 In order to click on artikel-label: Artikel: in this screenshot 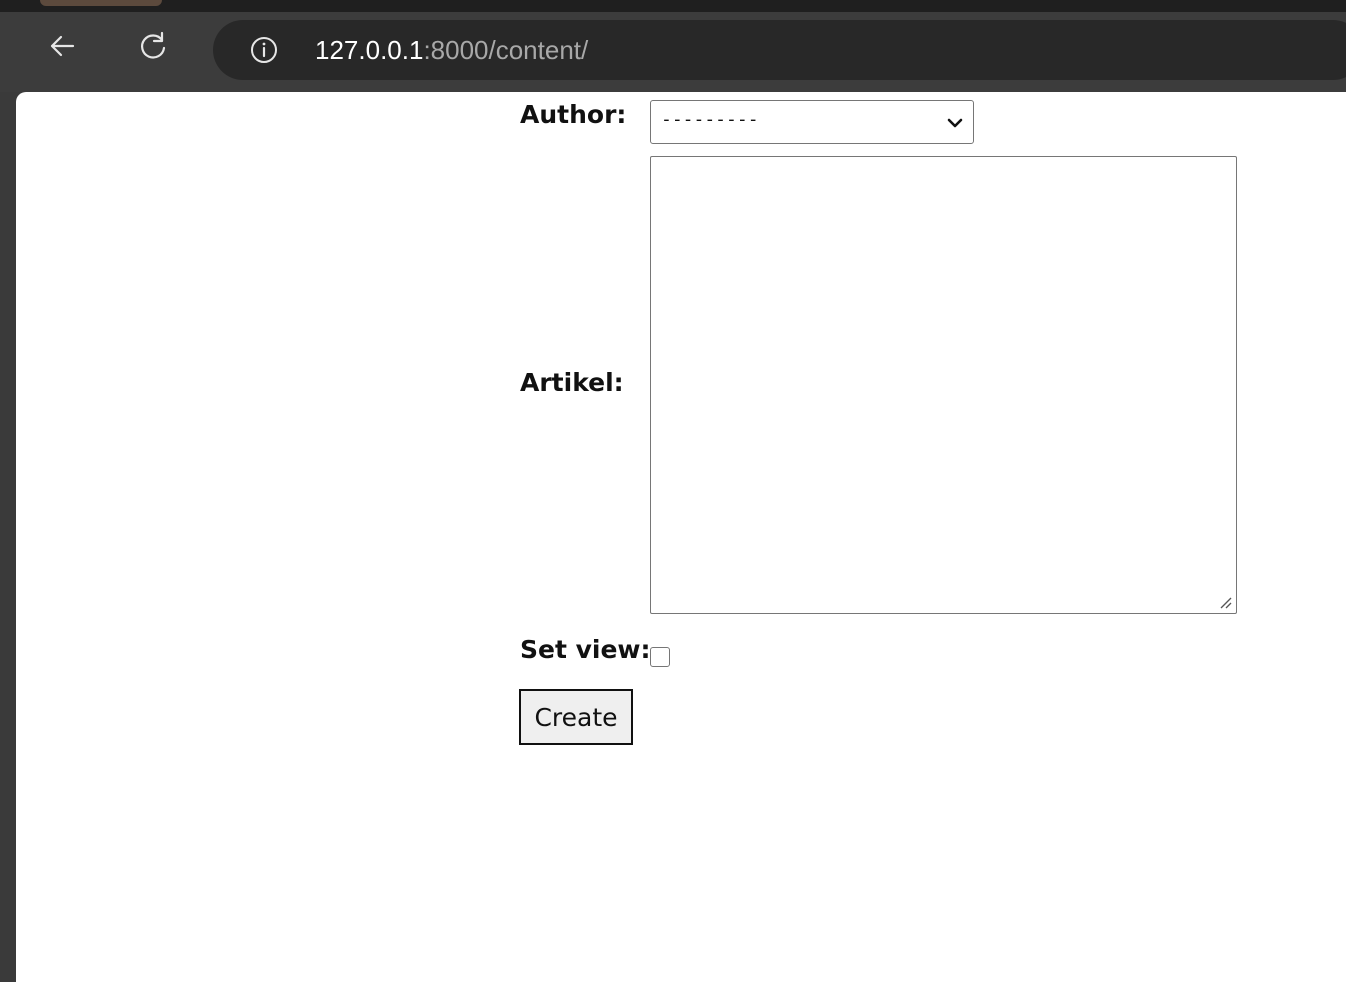, I will do `click(572, 382)`.